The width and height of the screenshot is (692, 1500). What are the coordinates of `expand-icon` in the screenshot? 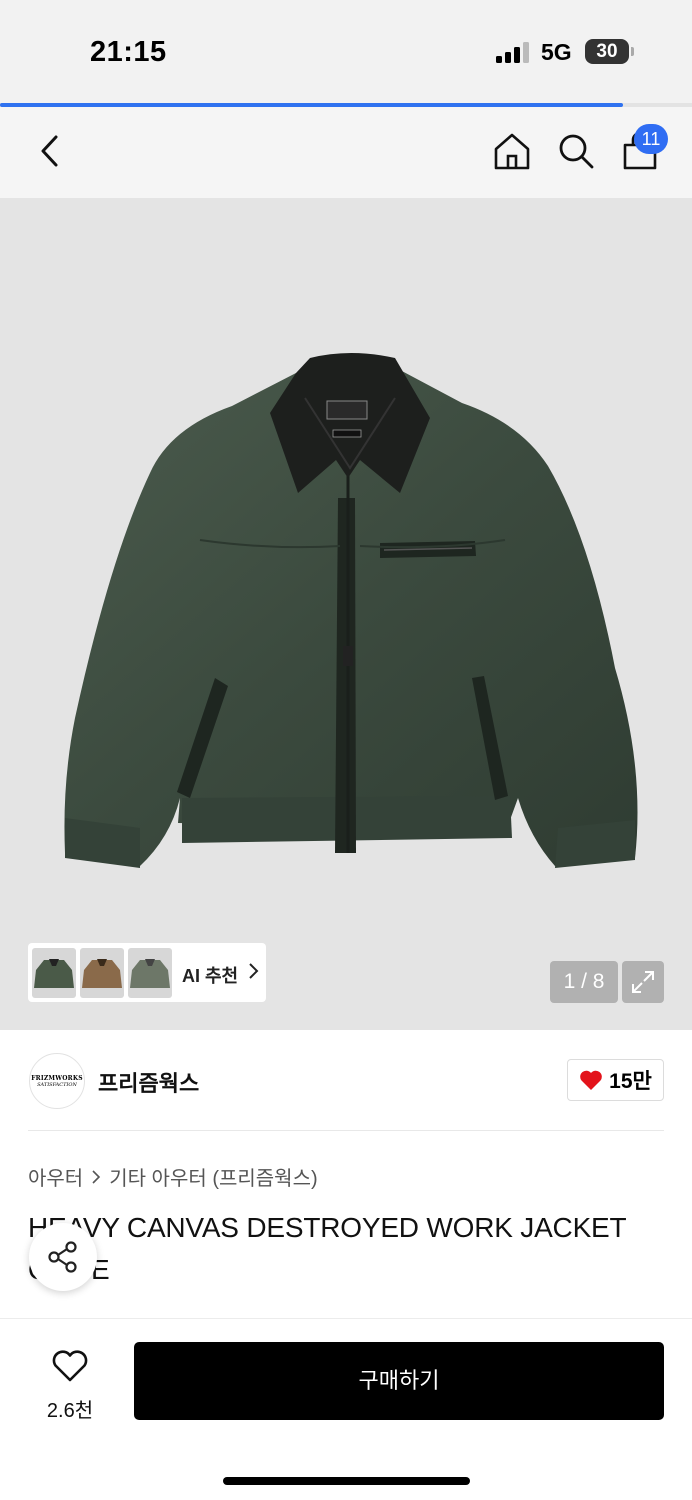 It's located at (643, 982).